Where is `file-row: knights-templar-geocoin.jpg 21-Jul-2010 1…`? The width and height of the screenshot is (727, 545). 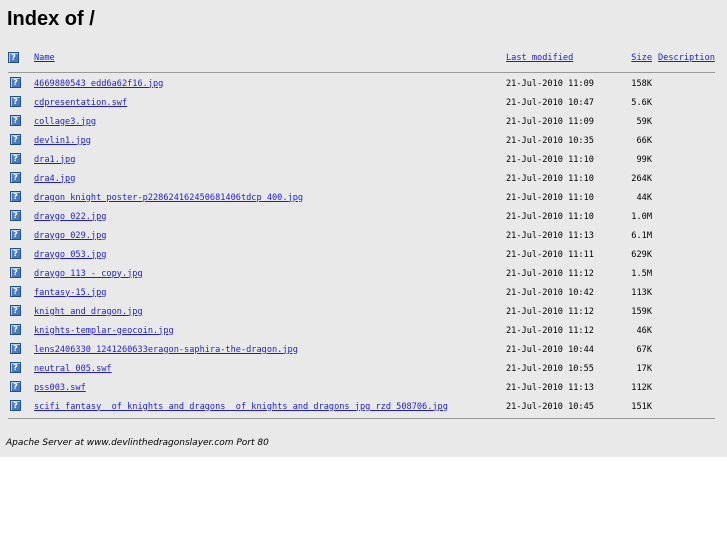
file-row: knights-templar-geocoin.jpg 21-Jul-2010 1… is located at coordinates (361, 330).